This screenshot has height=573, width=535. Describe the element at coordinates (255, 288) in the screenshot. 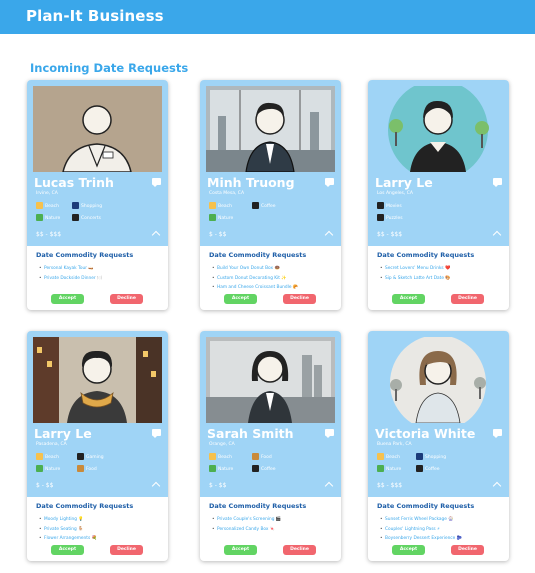

I see `request-item: Ham and Cheese Croissant Bundle 🥐` at that location.